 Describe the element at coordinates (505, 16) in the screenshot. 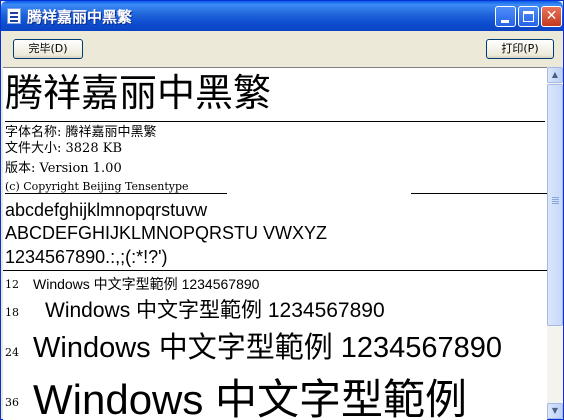

I see `minimize-button` at that location.